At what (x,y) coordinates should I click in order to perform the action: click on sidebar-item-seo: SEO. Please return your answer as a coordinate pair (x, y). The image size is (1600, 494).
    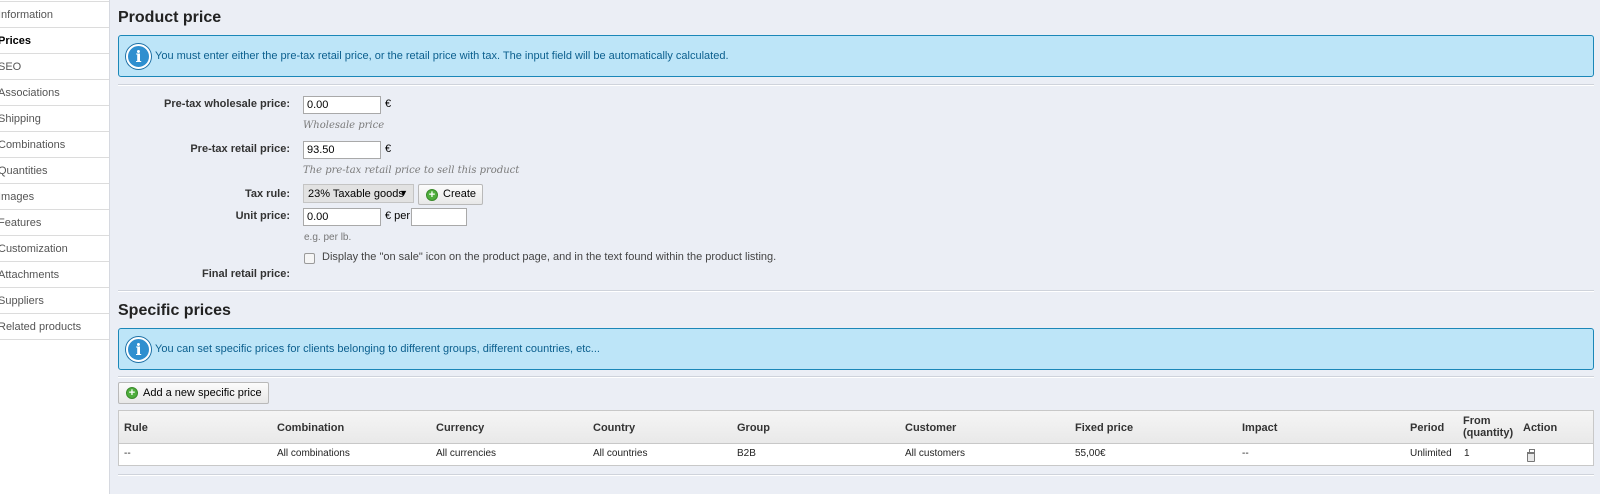
    Looking at the image, I should click on (54, 67).